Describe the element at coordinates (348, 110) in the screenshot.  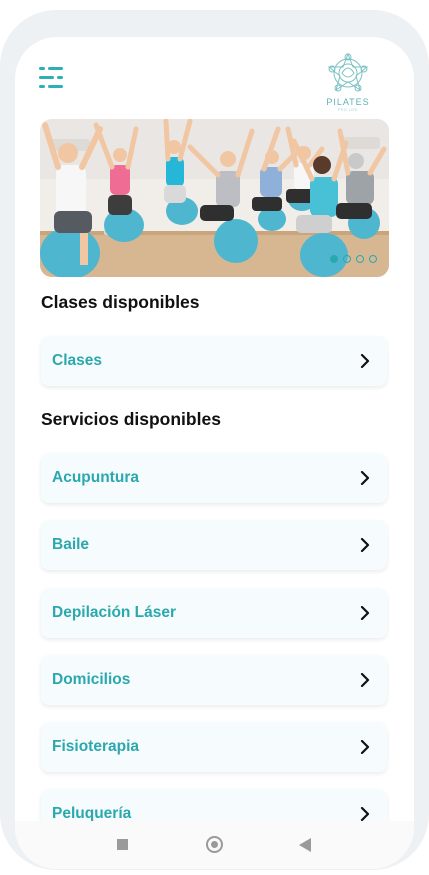
I see `logo-subtext: PRO LIFE` at that location.